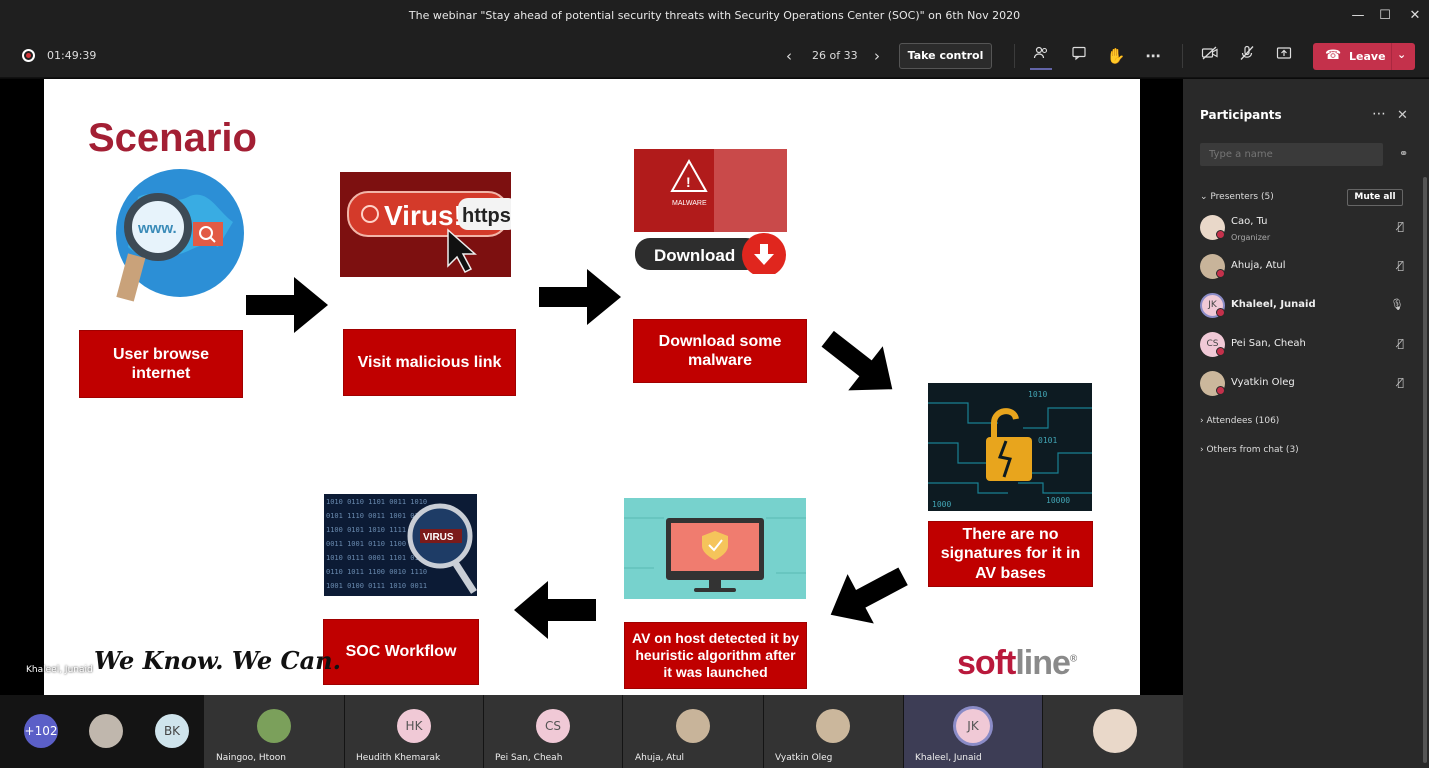  What do you see at coordinates (1010, 447) in the screenshot?
I see `broken-lock-image: 1010 0101 1000 10000` at bounding box center [1010, 447].